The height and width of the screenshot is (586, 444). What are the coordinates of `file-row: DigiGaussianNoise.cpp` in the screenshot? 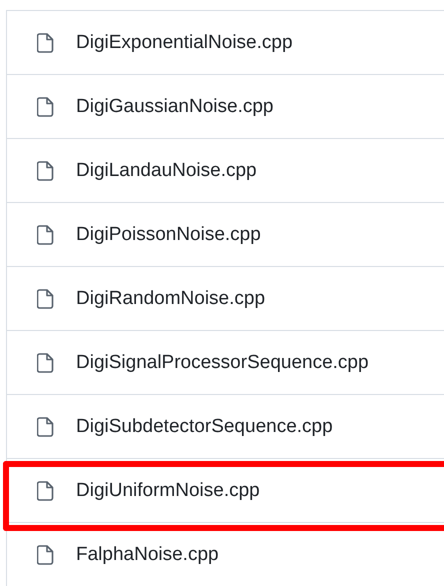 It's located at (225, 107).